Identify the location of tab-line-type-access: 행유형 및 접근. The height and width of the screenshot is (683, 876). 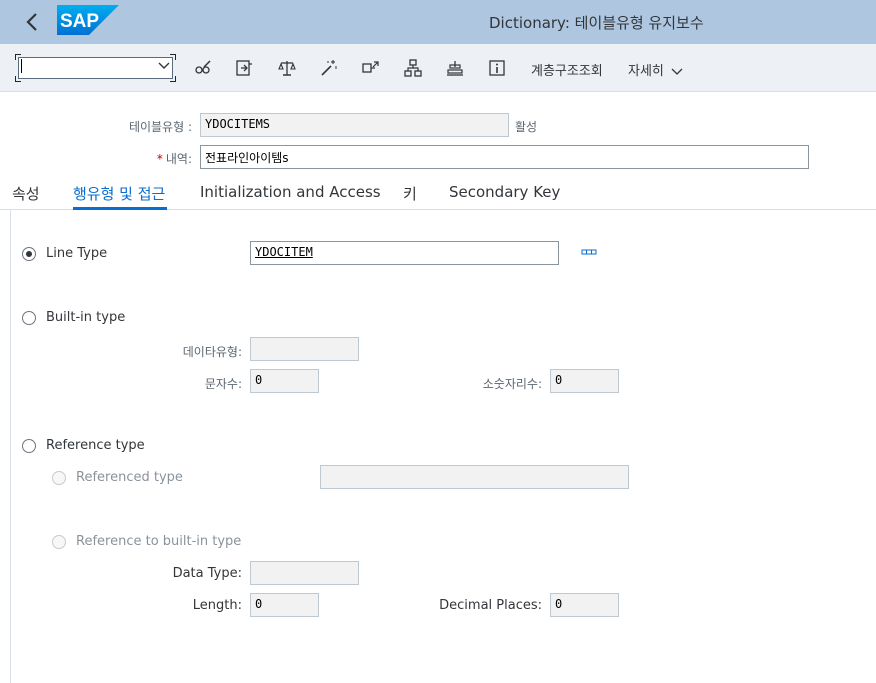
(119, 193).